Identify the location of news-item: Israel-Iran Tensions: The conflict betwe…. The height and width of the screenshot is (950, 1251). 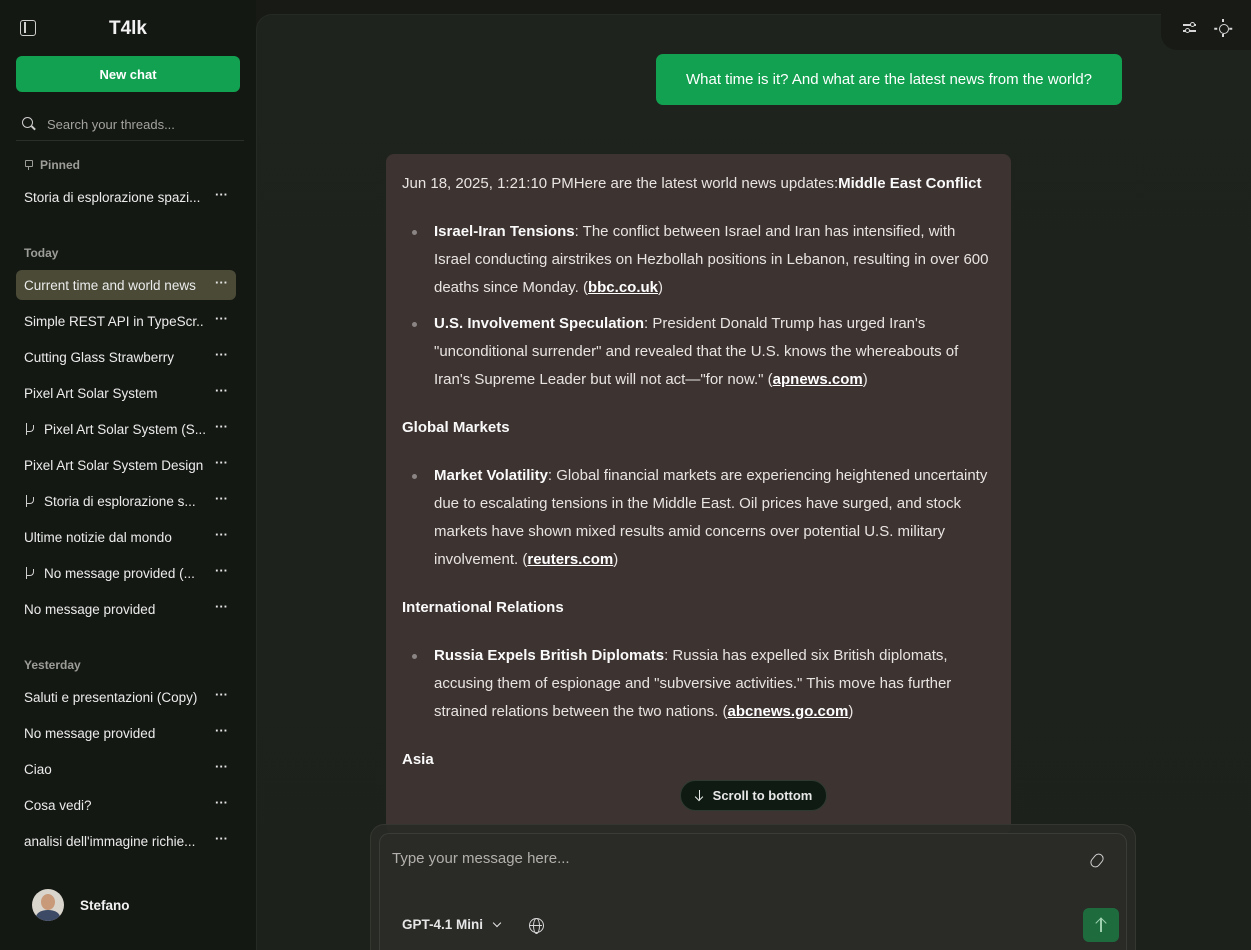
(698, 260).